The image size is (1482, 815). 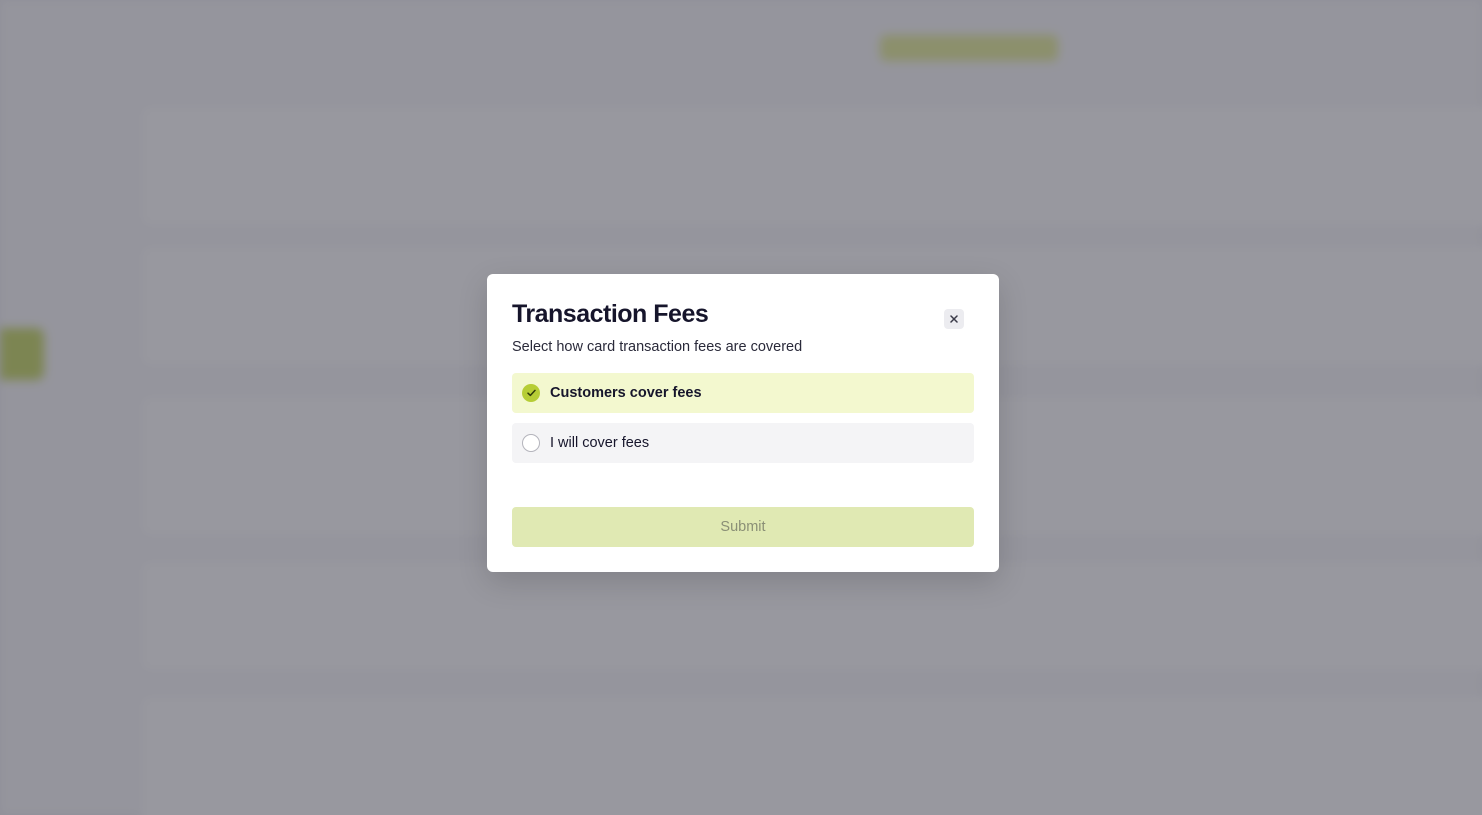 I want to click on option-label: Customers cover fees, so click(x=626, y=393).